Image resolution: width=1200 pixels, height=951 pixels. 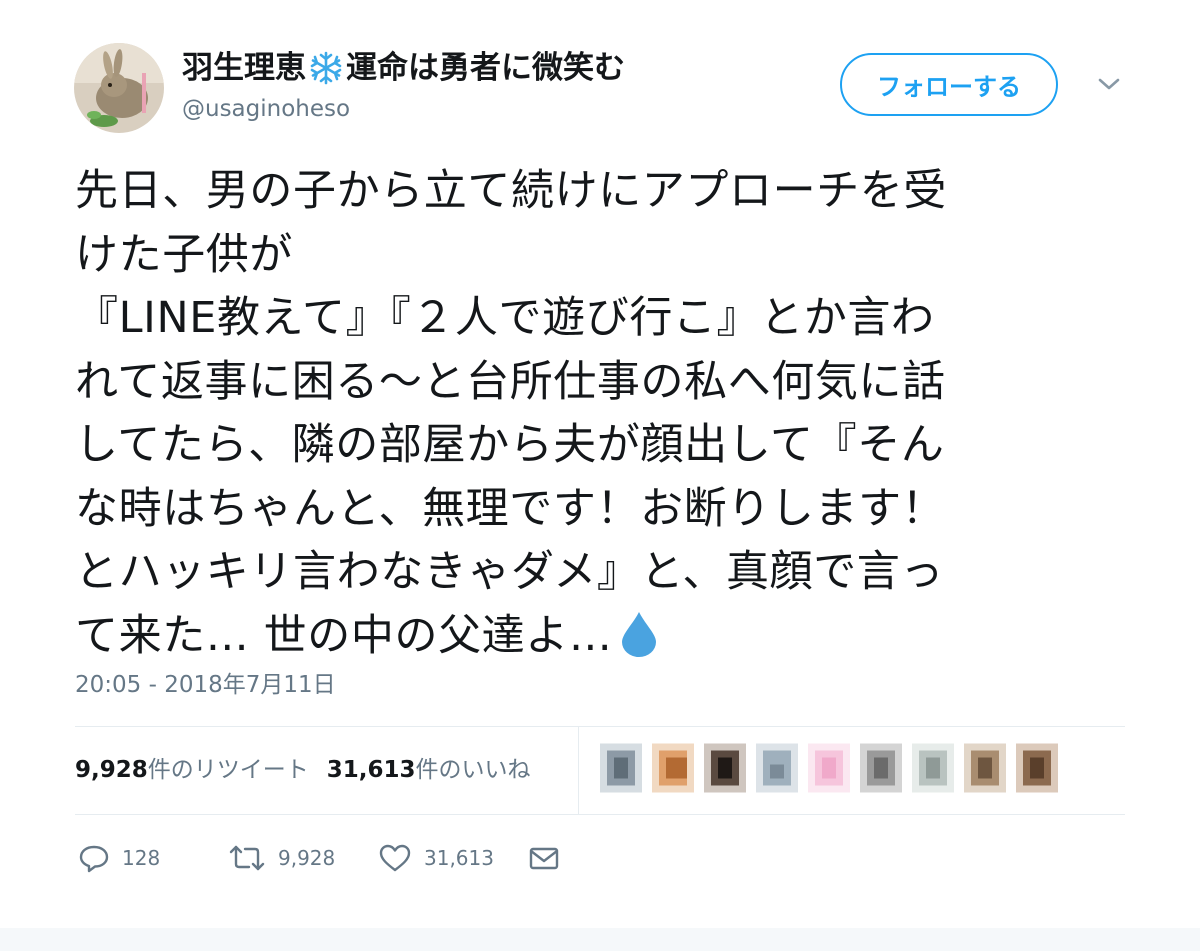 I want to click on retweet-stat-count: 9,928, so click(x=111, y=770).